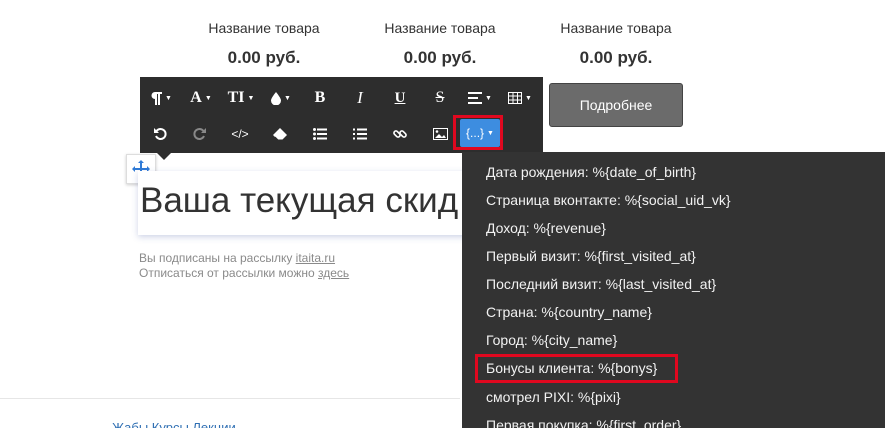  What do you see at coordinates (616, 44) in the screenshot?
I see `product-card-3: Название товара 0.00 руб.` at bounding box center [616, 44].